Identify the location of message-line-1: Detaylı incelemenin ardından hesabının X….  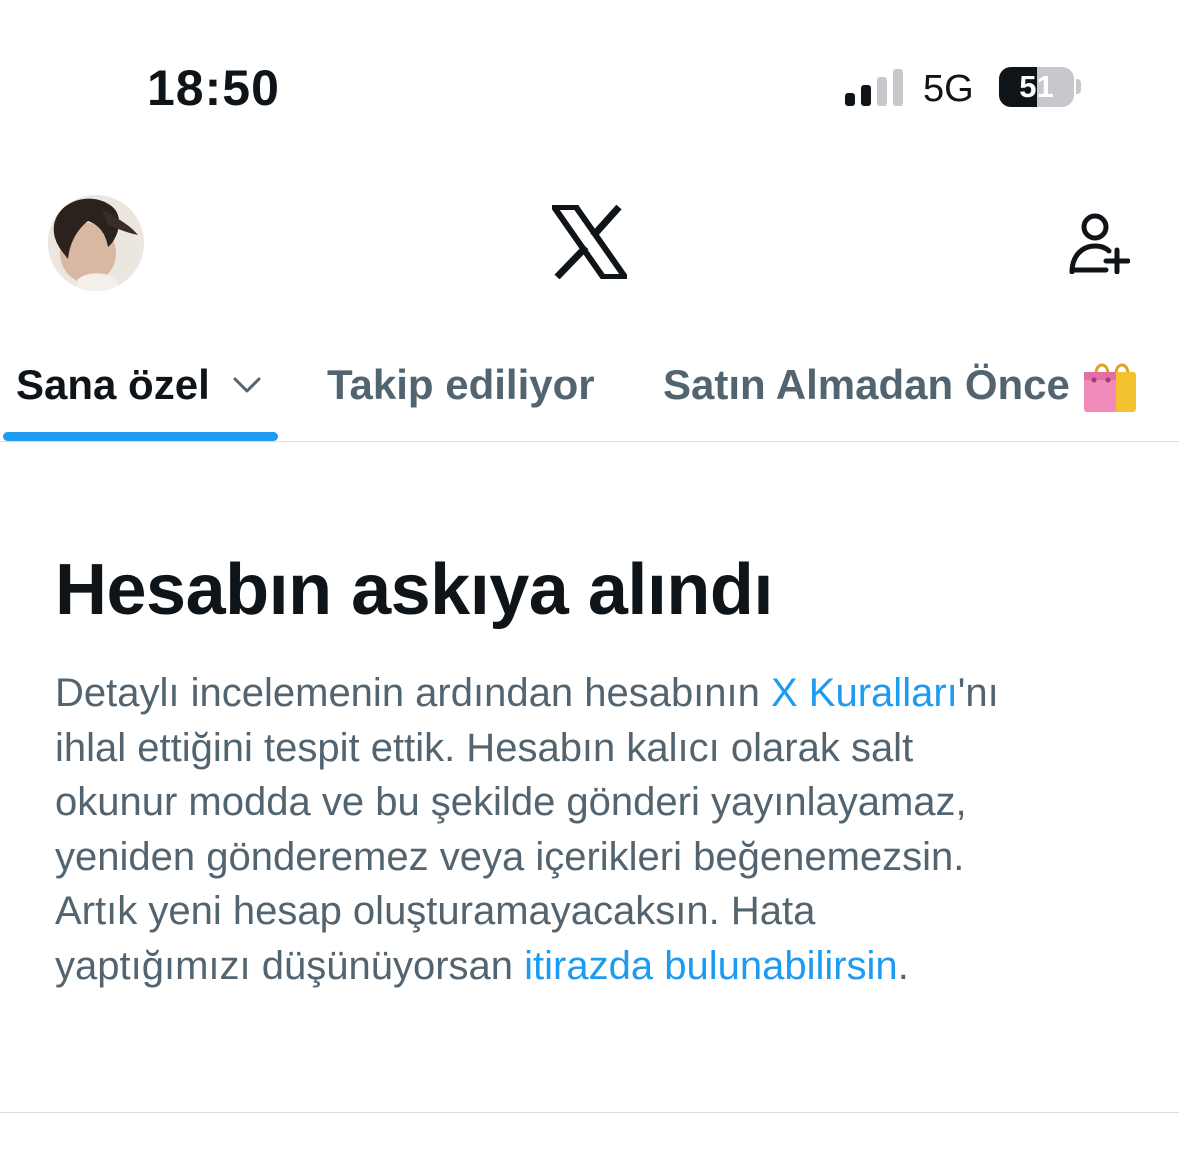
(595, 693).